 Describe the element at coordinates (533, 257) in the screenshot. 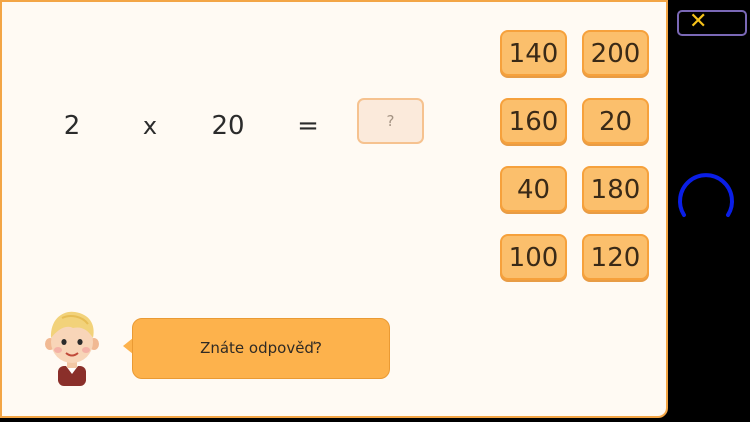

I see `option-button: 100` at that location.